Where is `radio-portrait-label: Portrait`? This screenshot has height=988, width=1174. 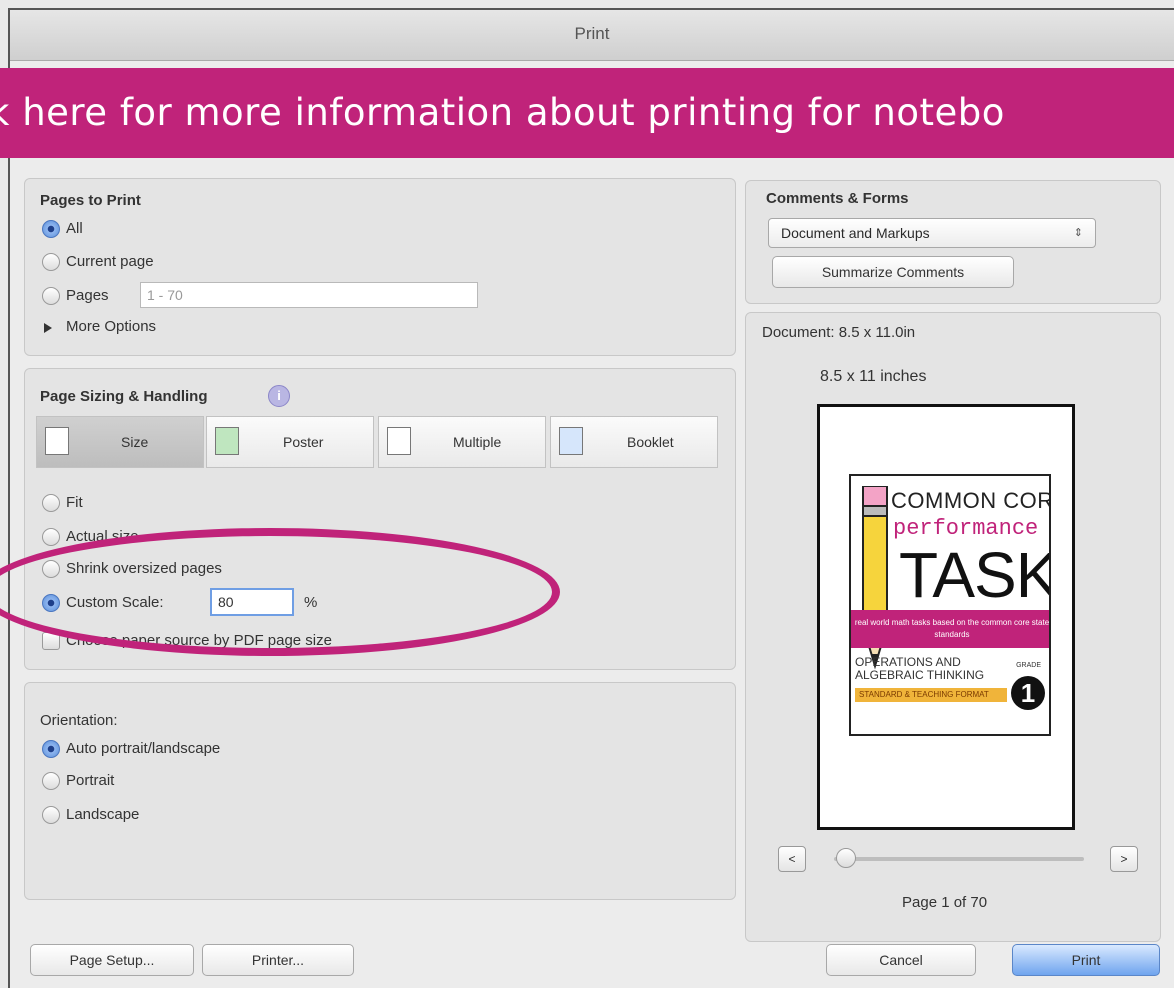 radio-portrait-label: Portrait is located at coordinates (90, 780).